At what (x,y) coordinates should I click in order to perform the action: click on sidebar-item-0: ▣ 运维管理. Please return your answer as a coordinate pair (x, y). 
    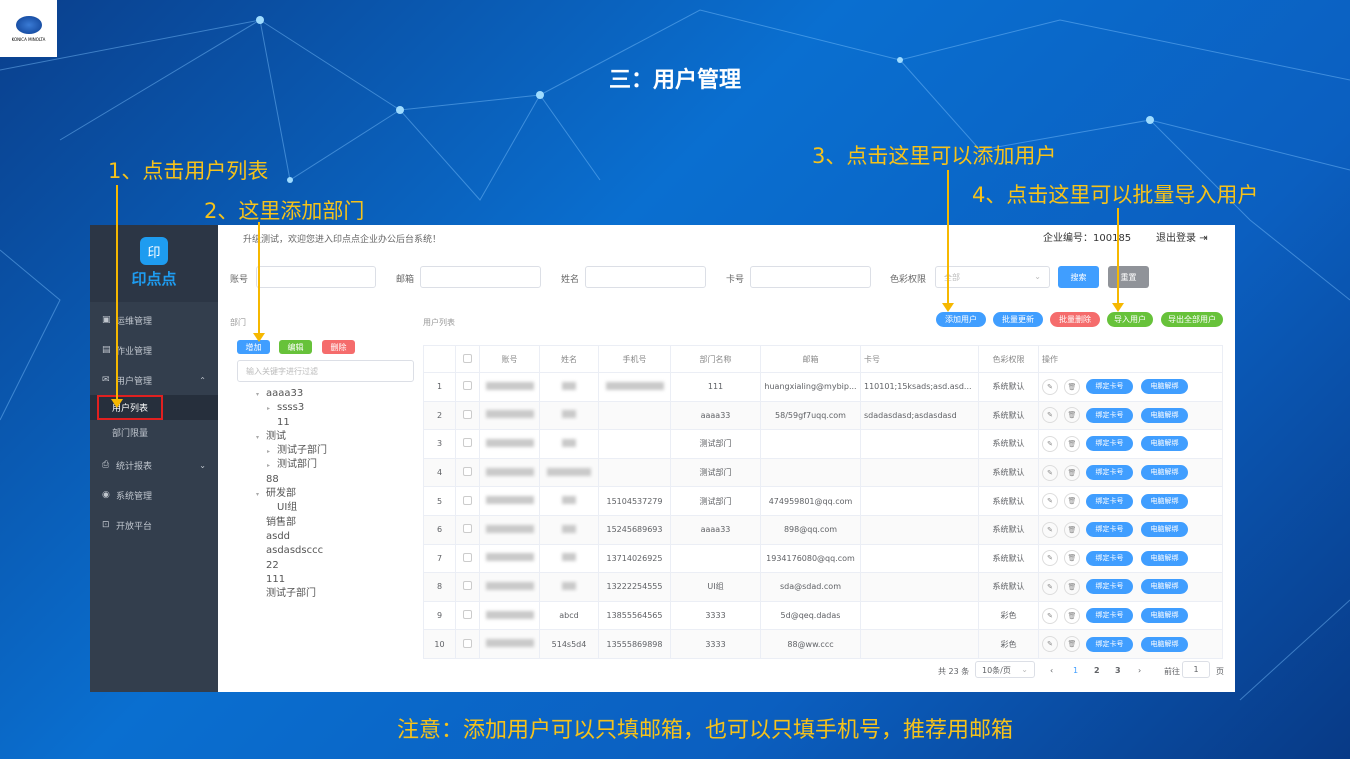
    Looking at the image, I should click on (154, 320).